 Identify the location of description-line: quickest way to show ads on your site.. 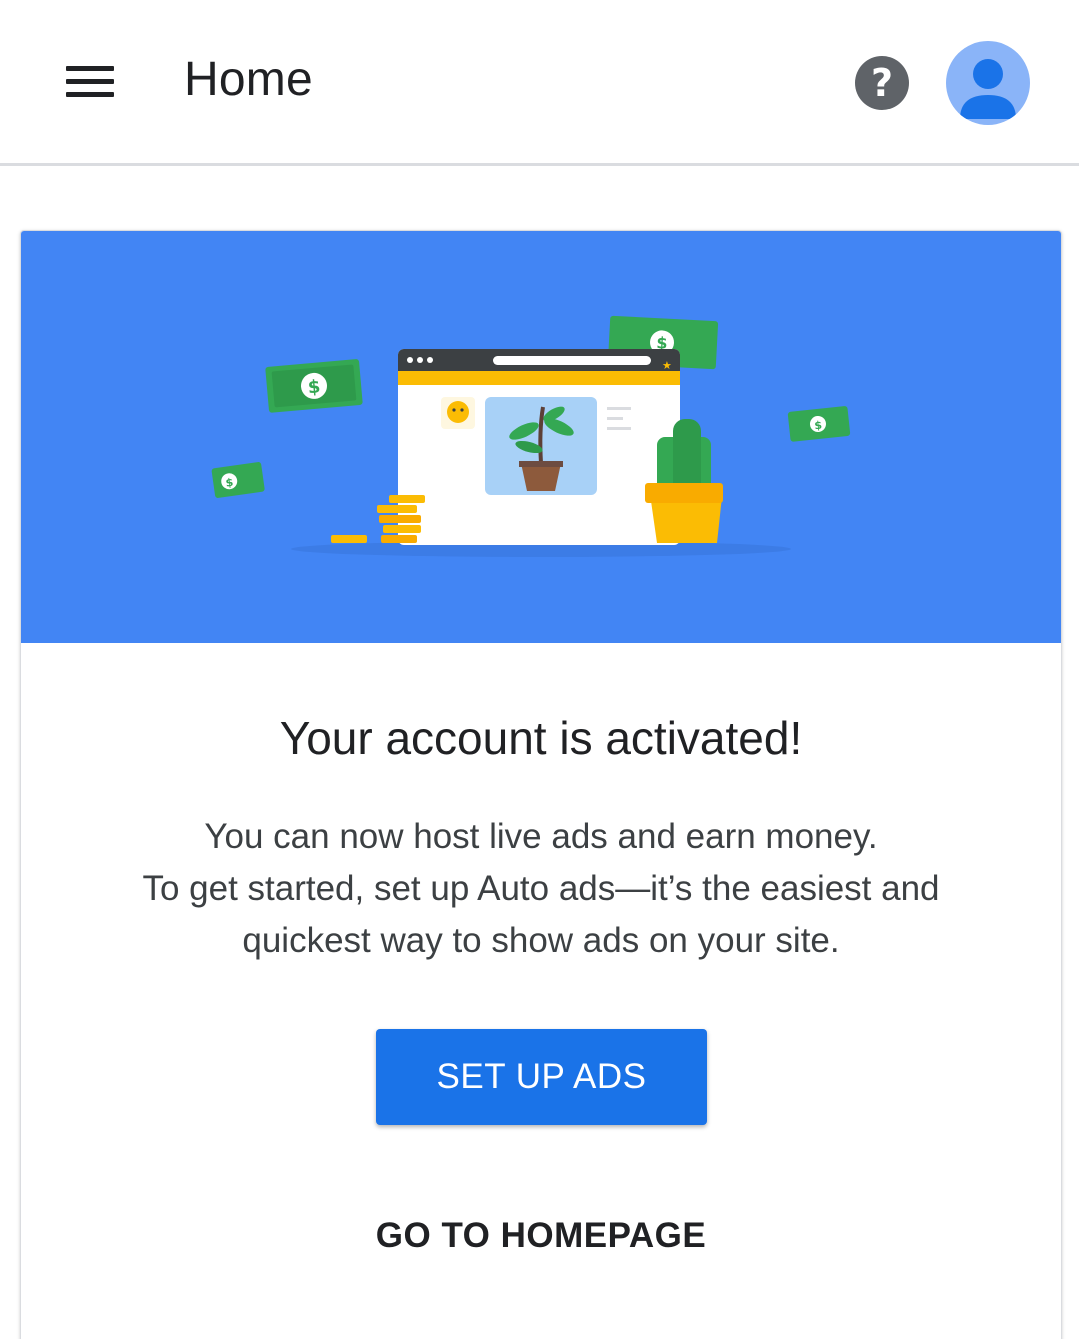
(541, 940).